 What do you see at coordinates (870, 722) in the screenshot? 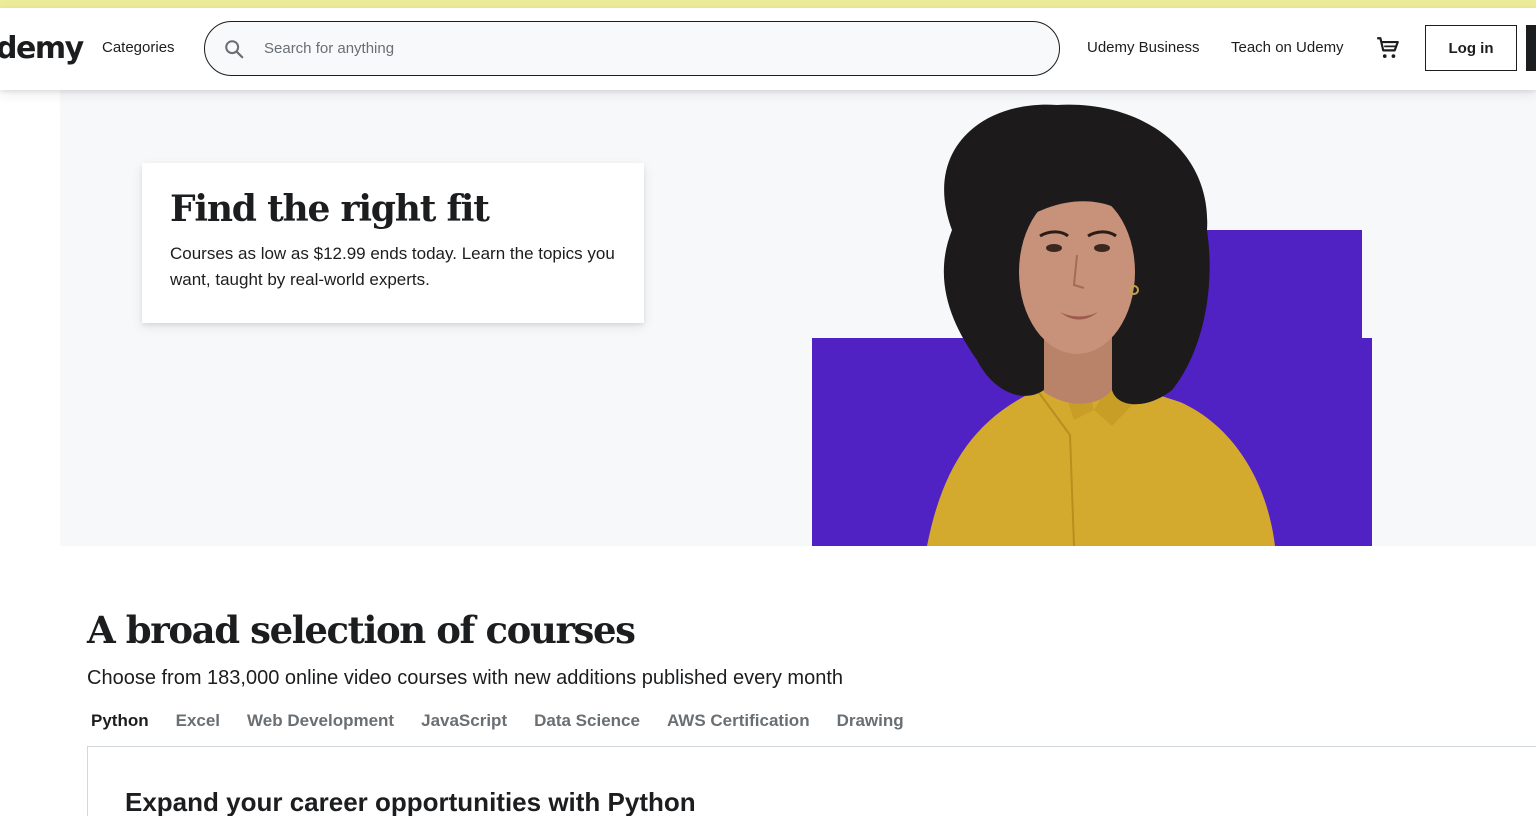
I see `tab-drawing: Drawing` at bounding box center [870, 722].